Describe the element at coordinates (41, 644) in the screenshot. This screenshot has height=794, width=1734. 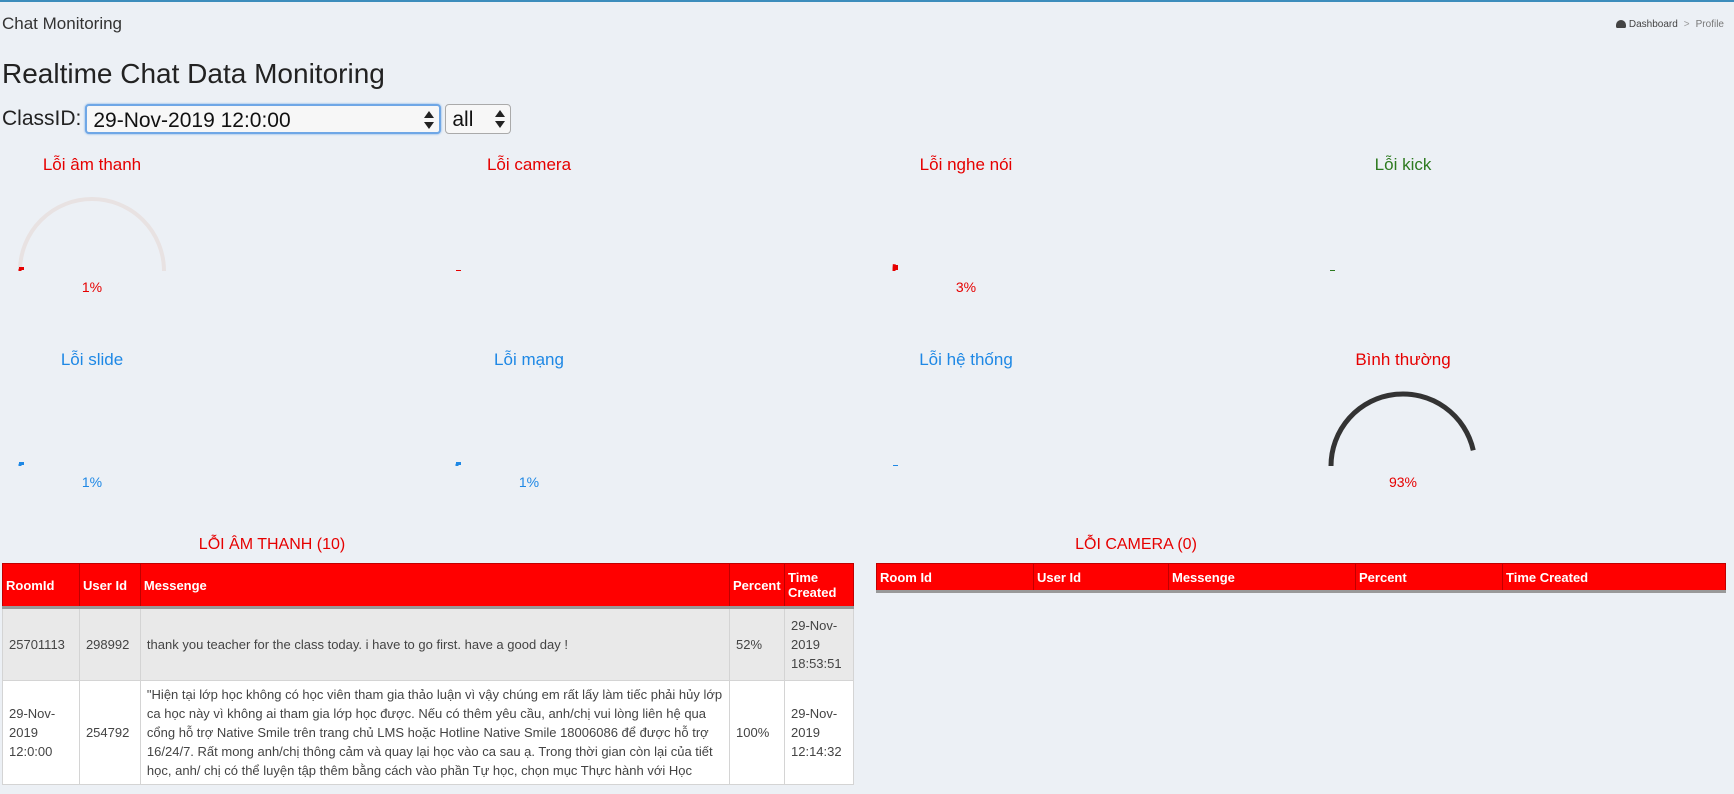
I see `cell-roomid: 25701113` at that location.